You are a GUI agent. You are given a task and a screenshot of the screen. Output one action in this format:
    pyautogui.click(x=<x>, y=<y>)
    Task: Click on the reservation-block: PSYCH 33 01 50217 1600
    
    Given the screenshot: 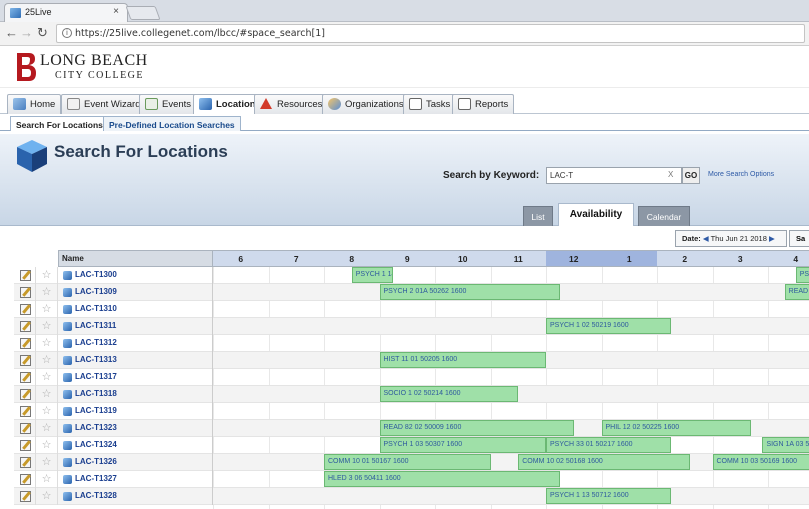 What is the action you would take?
    pyautogui.click(x=608, y=445)
    